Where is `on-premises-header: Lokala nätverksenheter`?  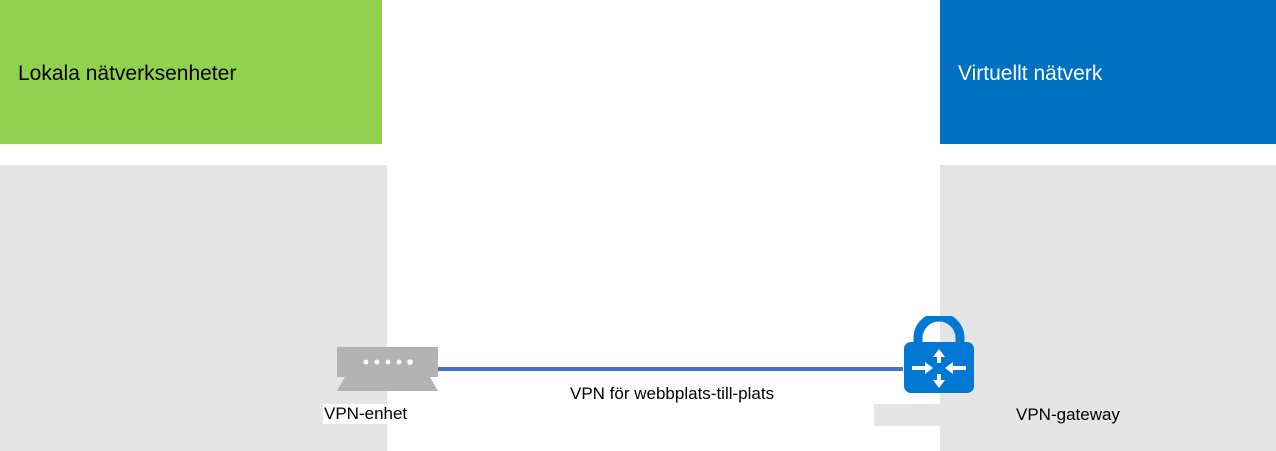
on-premises-header: Lokala nätverksenheter is located at coordinates (191, 72).